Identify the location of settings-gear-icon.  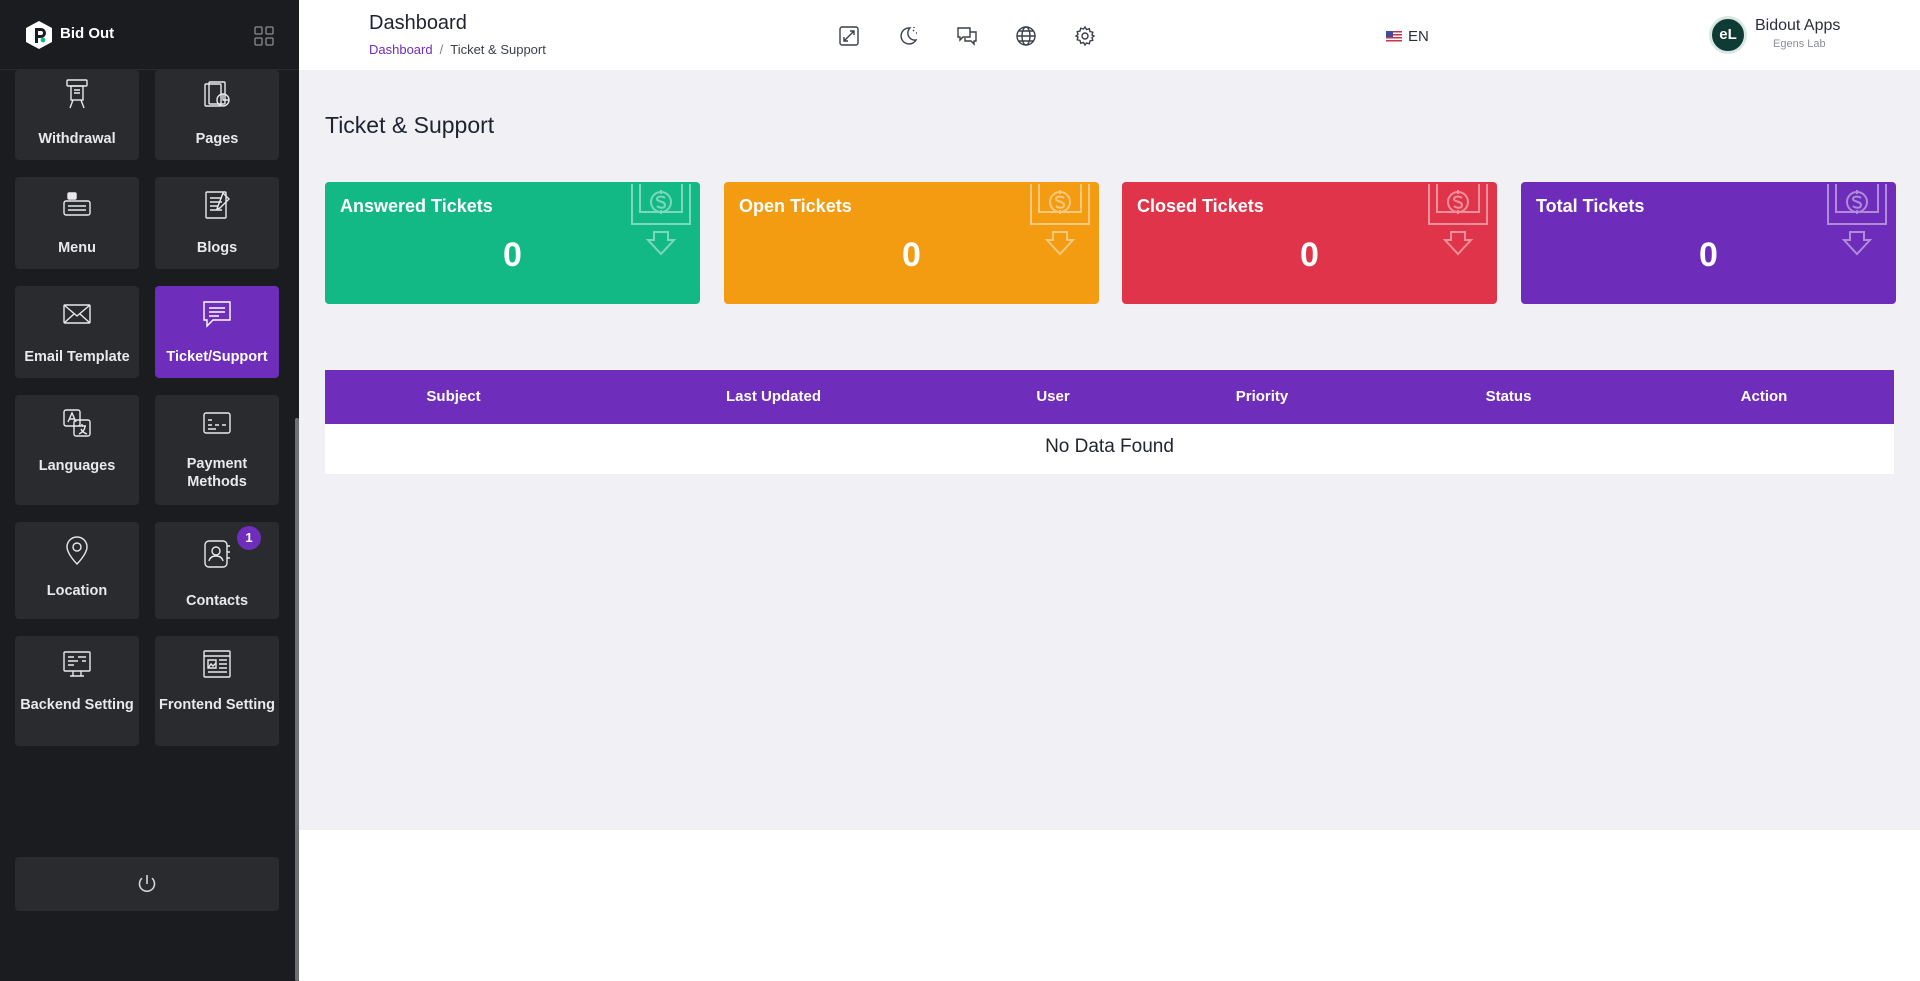
(1085, 36).